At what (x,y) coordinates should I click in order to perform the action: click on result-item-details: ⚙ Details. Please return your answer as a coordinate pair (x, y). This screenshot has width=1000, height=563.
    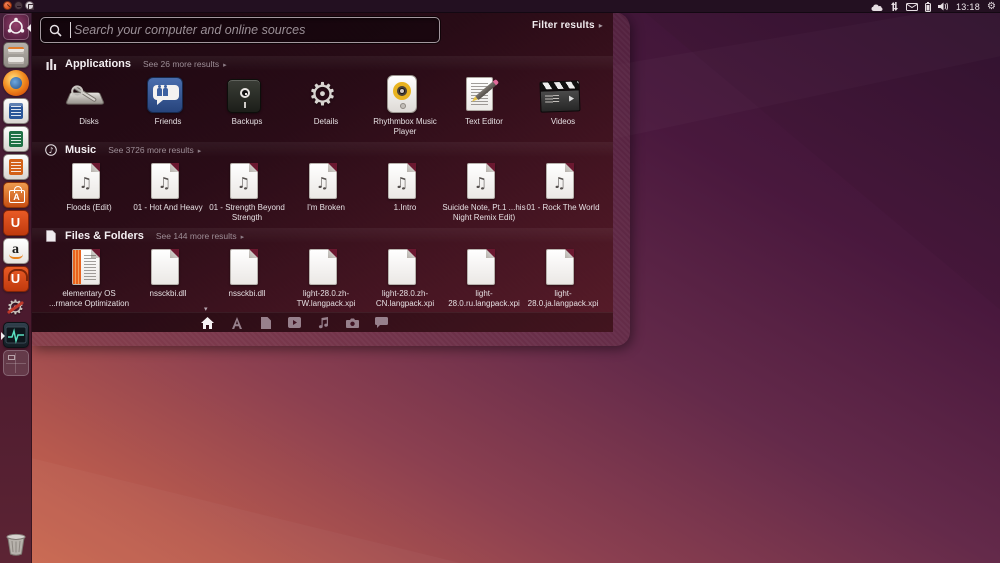
    Looking at the image, I should click on (322, 103).